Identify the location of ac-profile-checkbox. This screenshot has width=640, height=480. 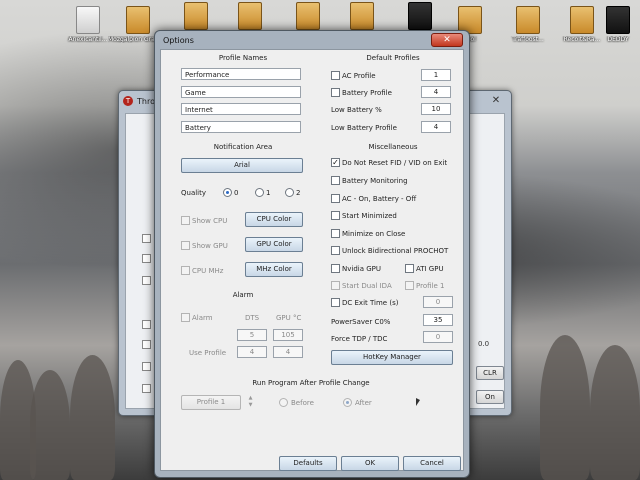
(335, 75).